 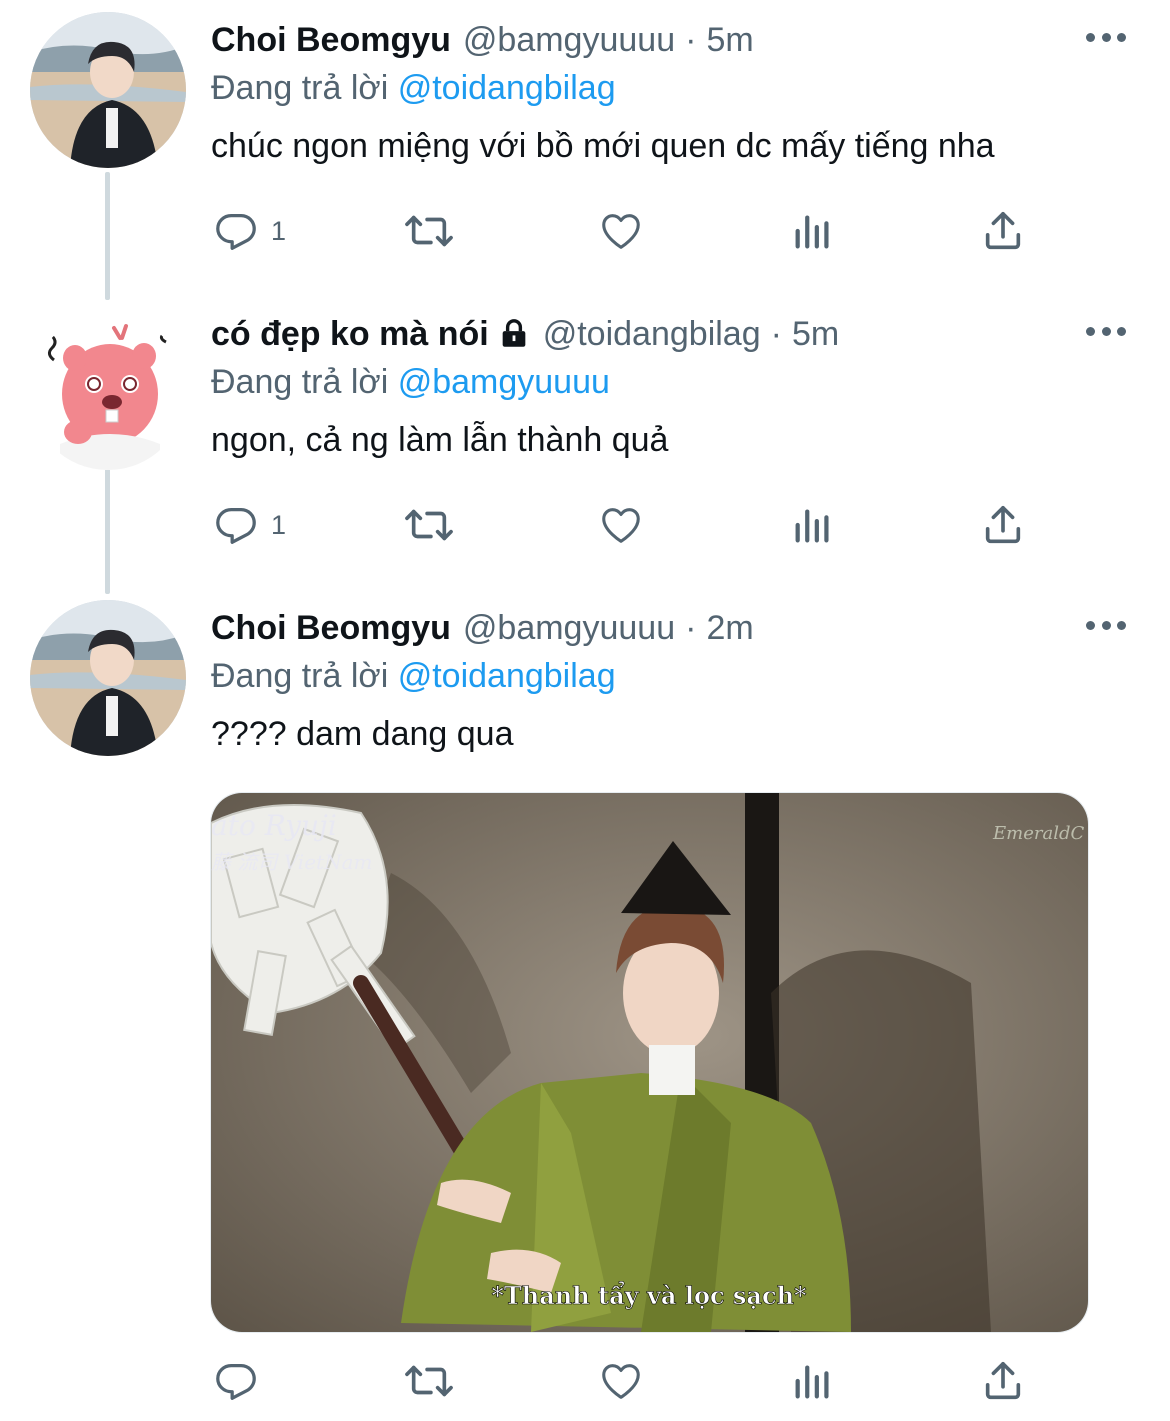 I want to click on replying-to: Đang trả lời @bamgyuuuu, so click(x=410, y=382).